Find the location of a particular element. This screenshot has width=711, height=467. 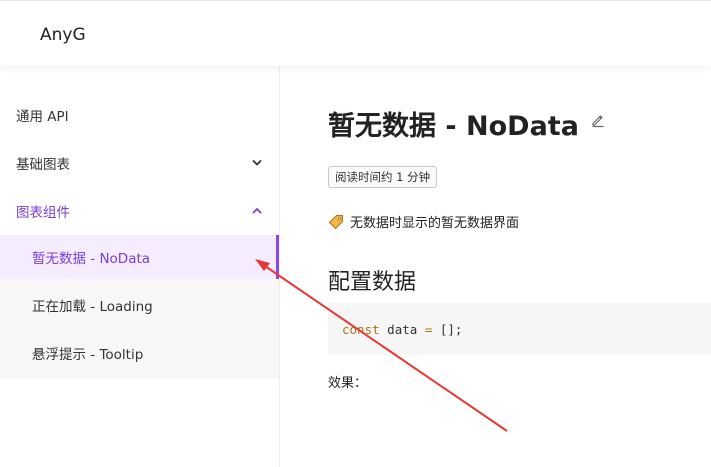

page-title: 暂无数据 - NoData is located at coordinates (453, 126).